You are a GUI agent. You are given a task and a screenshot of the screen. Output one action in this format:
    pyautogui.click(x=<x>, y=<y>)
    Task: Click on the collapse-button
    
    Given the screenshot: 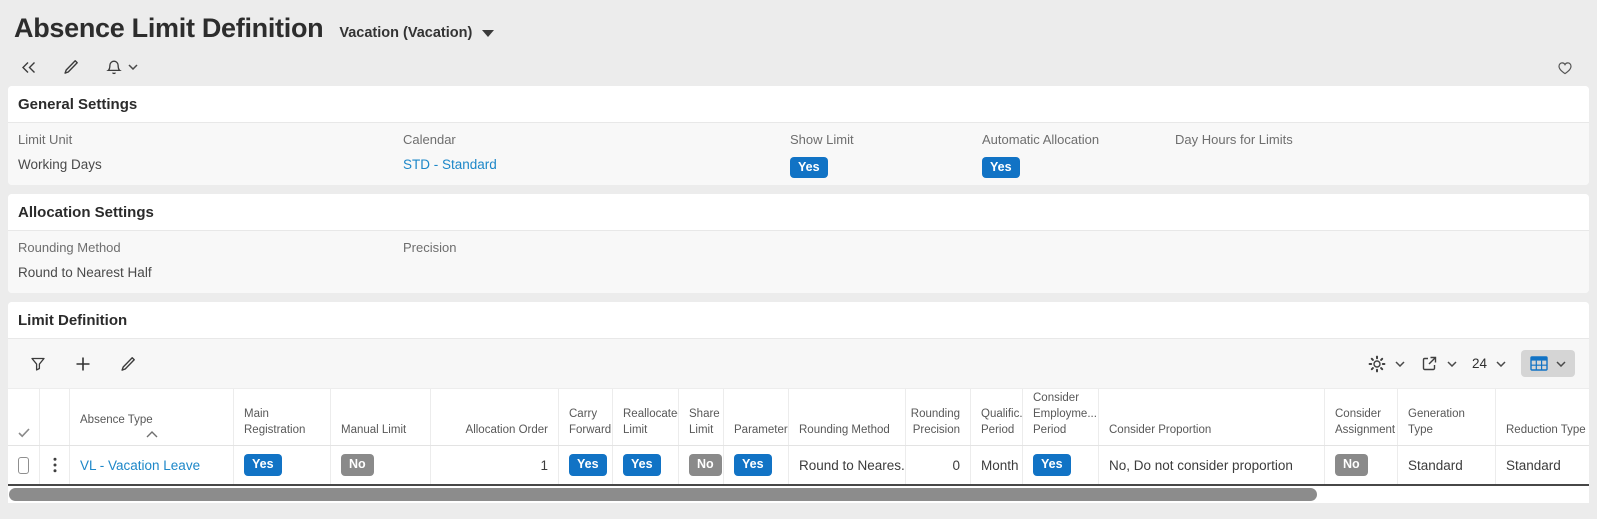 What is the action you would take?
    pyautogui.click(x=28, y=67)
    